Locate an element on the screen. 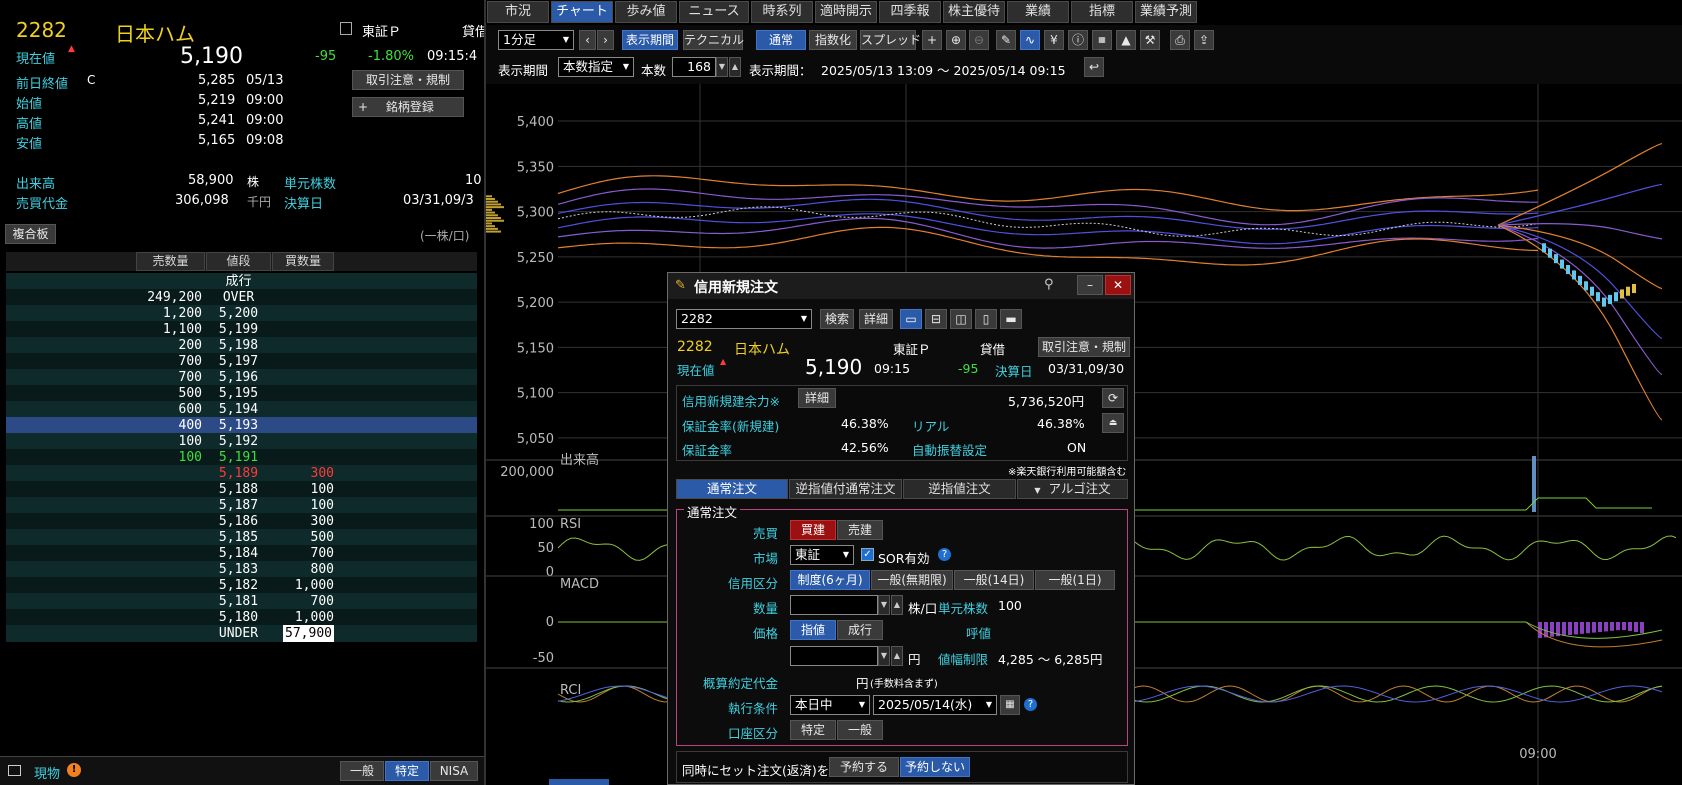 The image size is (1682, 785). dialog-search-button: 検索 is located at coordinates (837, 319).